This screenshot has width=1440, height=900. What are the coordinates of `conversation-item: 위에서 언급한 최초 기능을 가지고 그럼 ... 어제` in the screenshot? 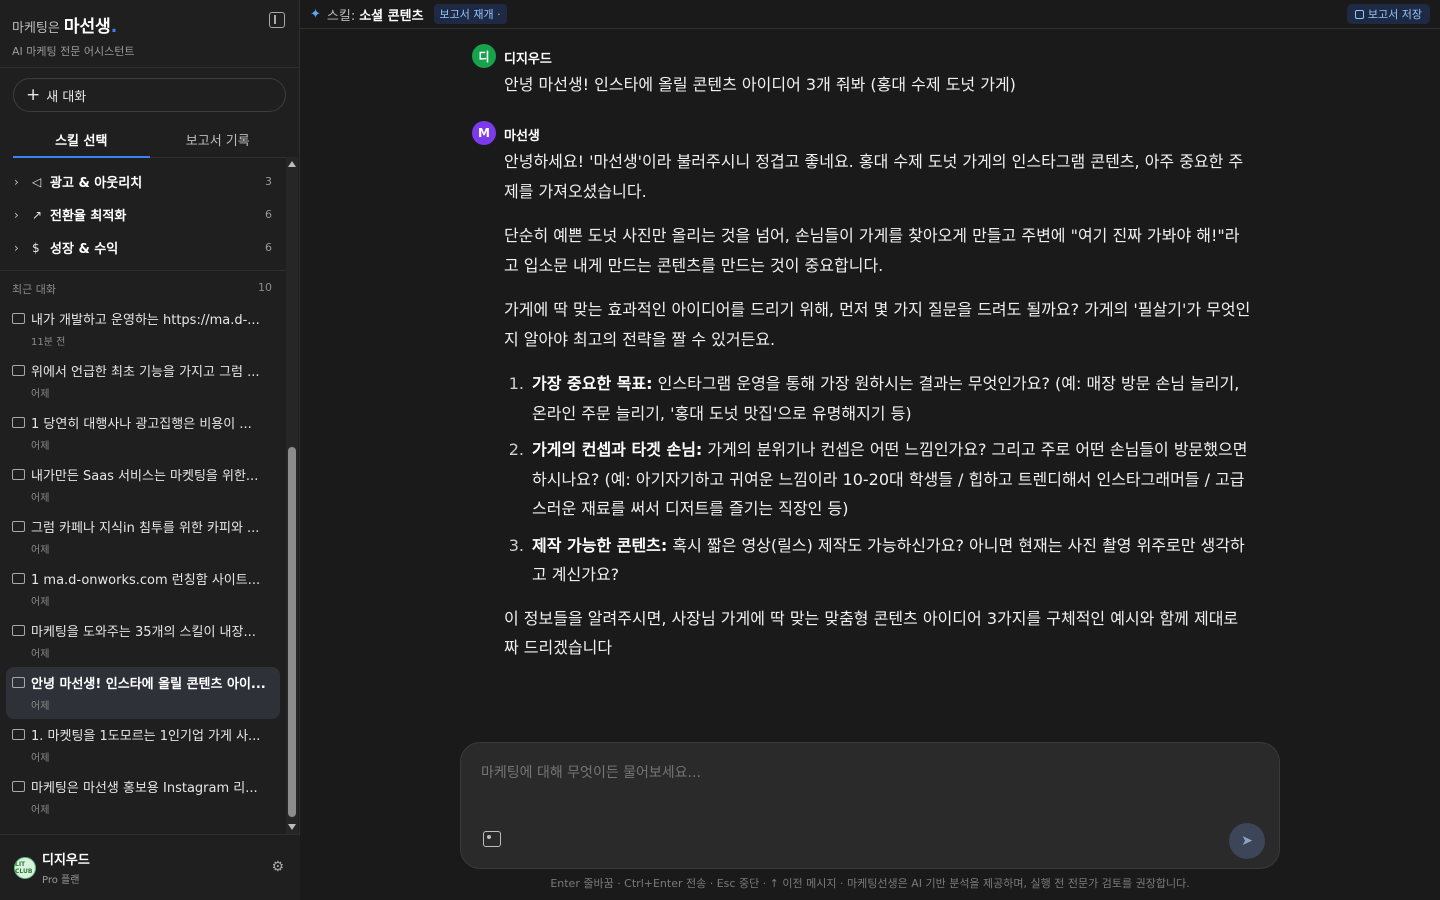 It's located at (143, 381).